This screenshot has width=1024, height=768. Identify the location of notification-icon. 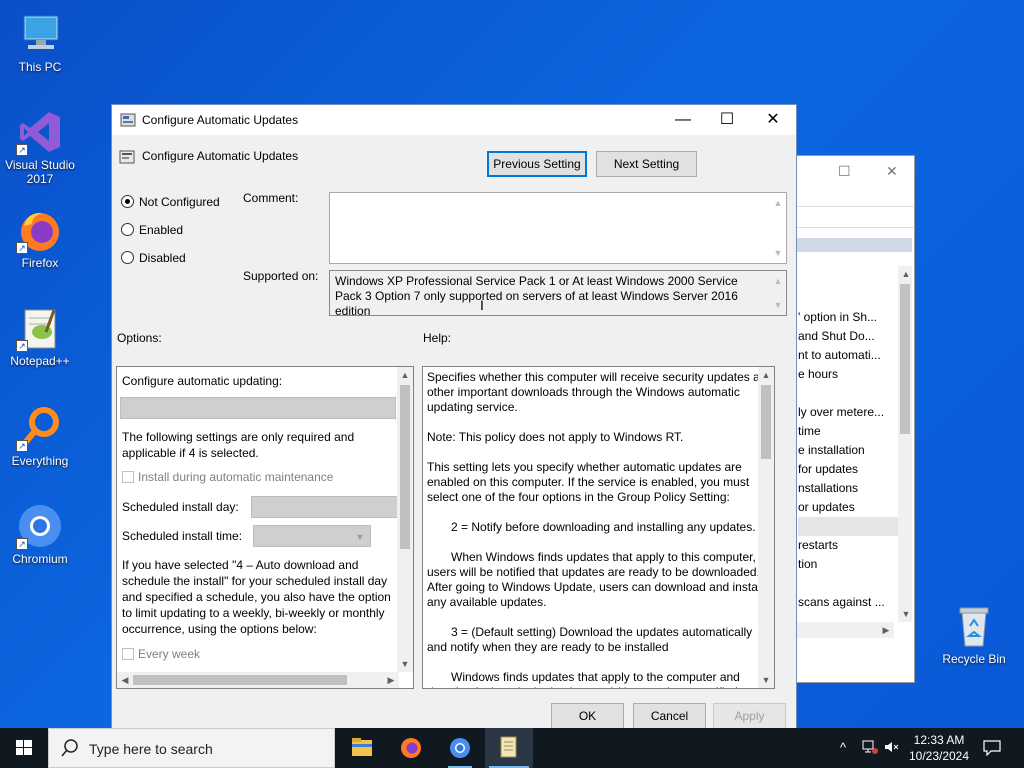
(992, 749).